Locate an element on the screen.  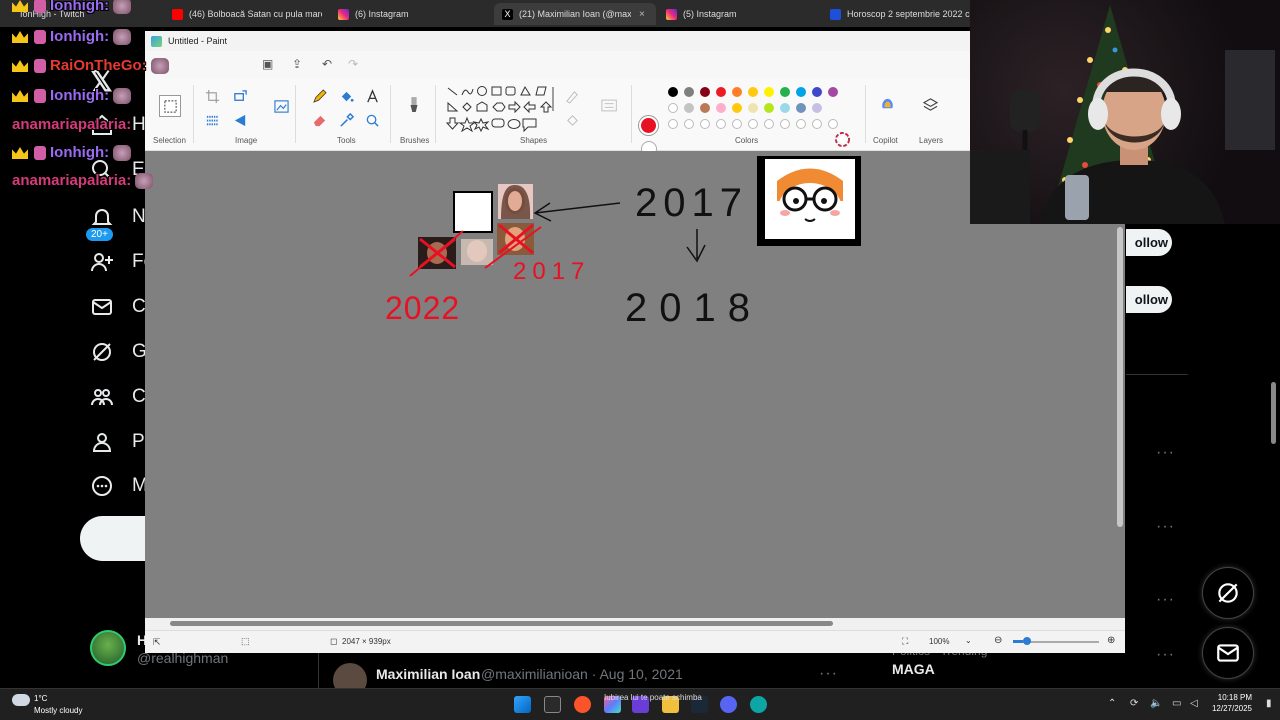
zoom-out-icon: ⊖ is located at coordinates (998, 640).